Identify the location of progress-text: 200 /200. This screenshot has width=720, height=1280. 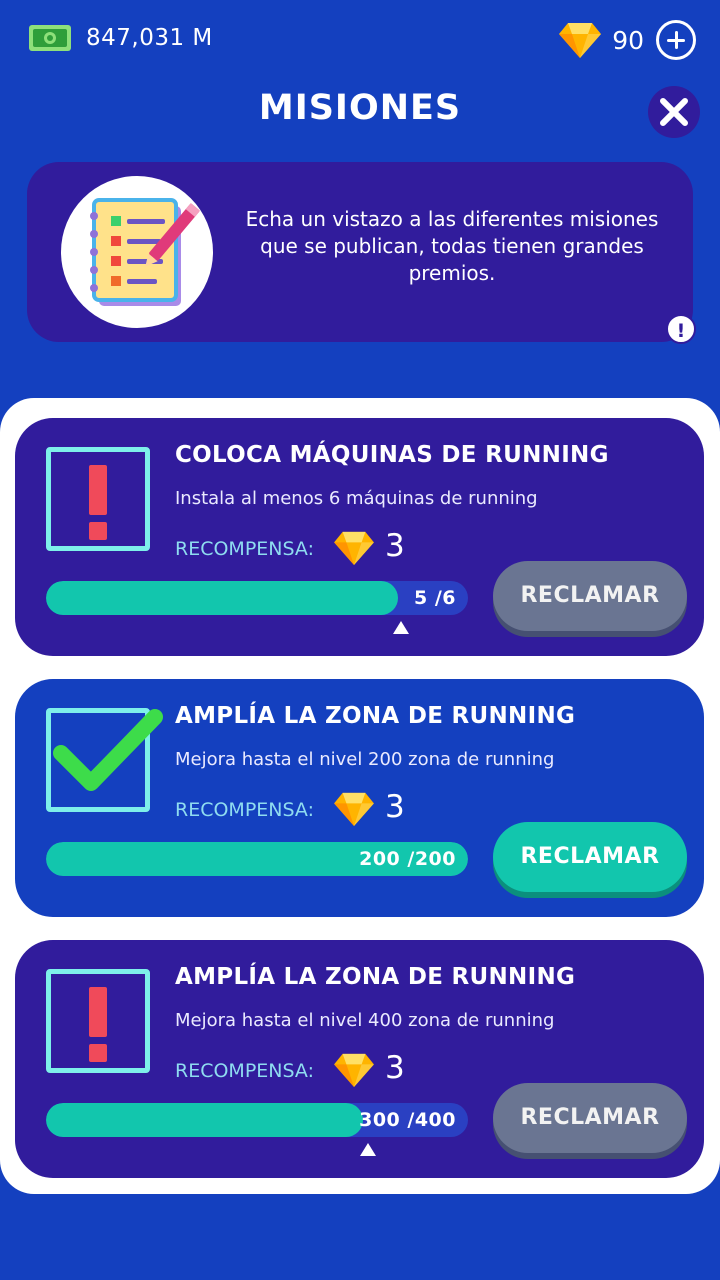
(407, 859).